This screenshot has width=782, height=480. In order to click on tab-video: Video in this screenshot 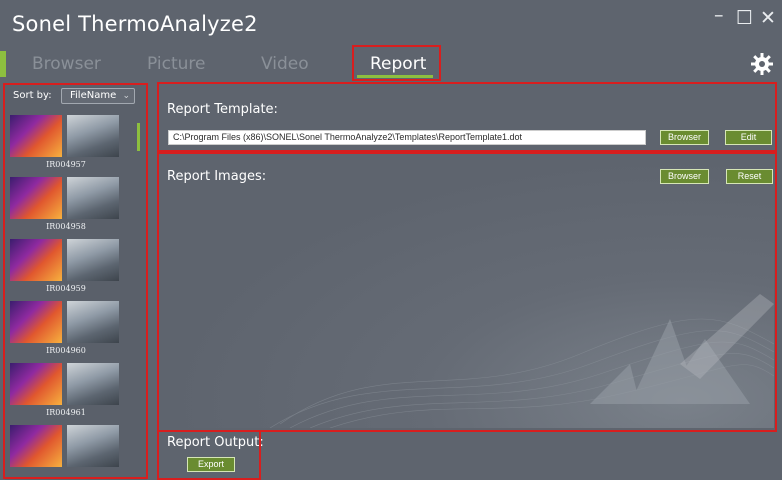, I will do `click(285, 64)`.